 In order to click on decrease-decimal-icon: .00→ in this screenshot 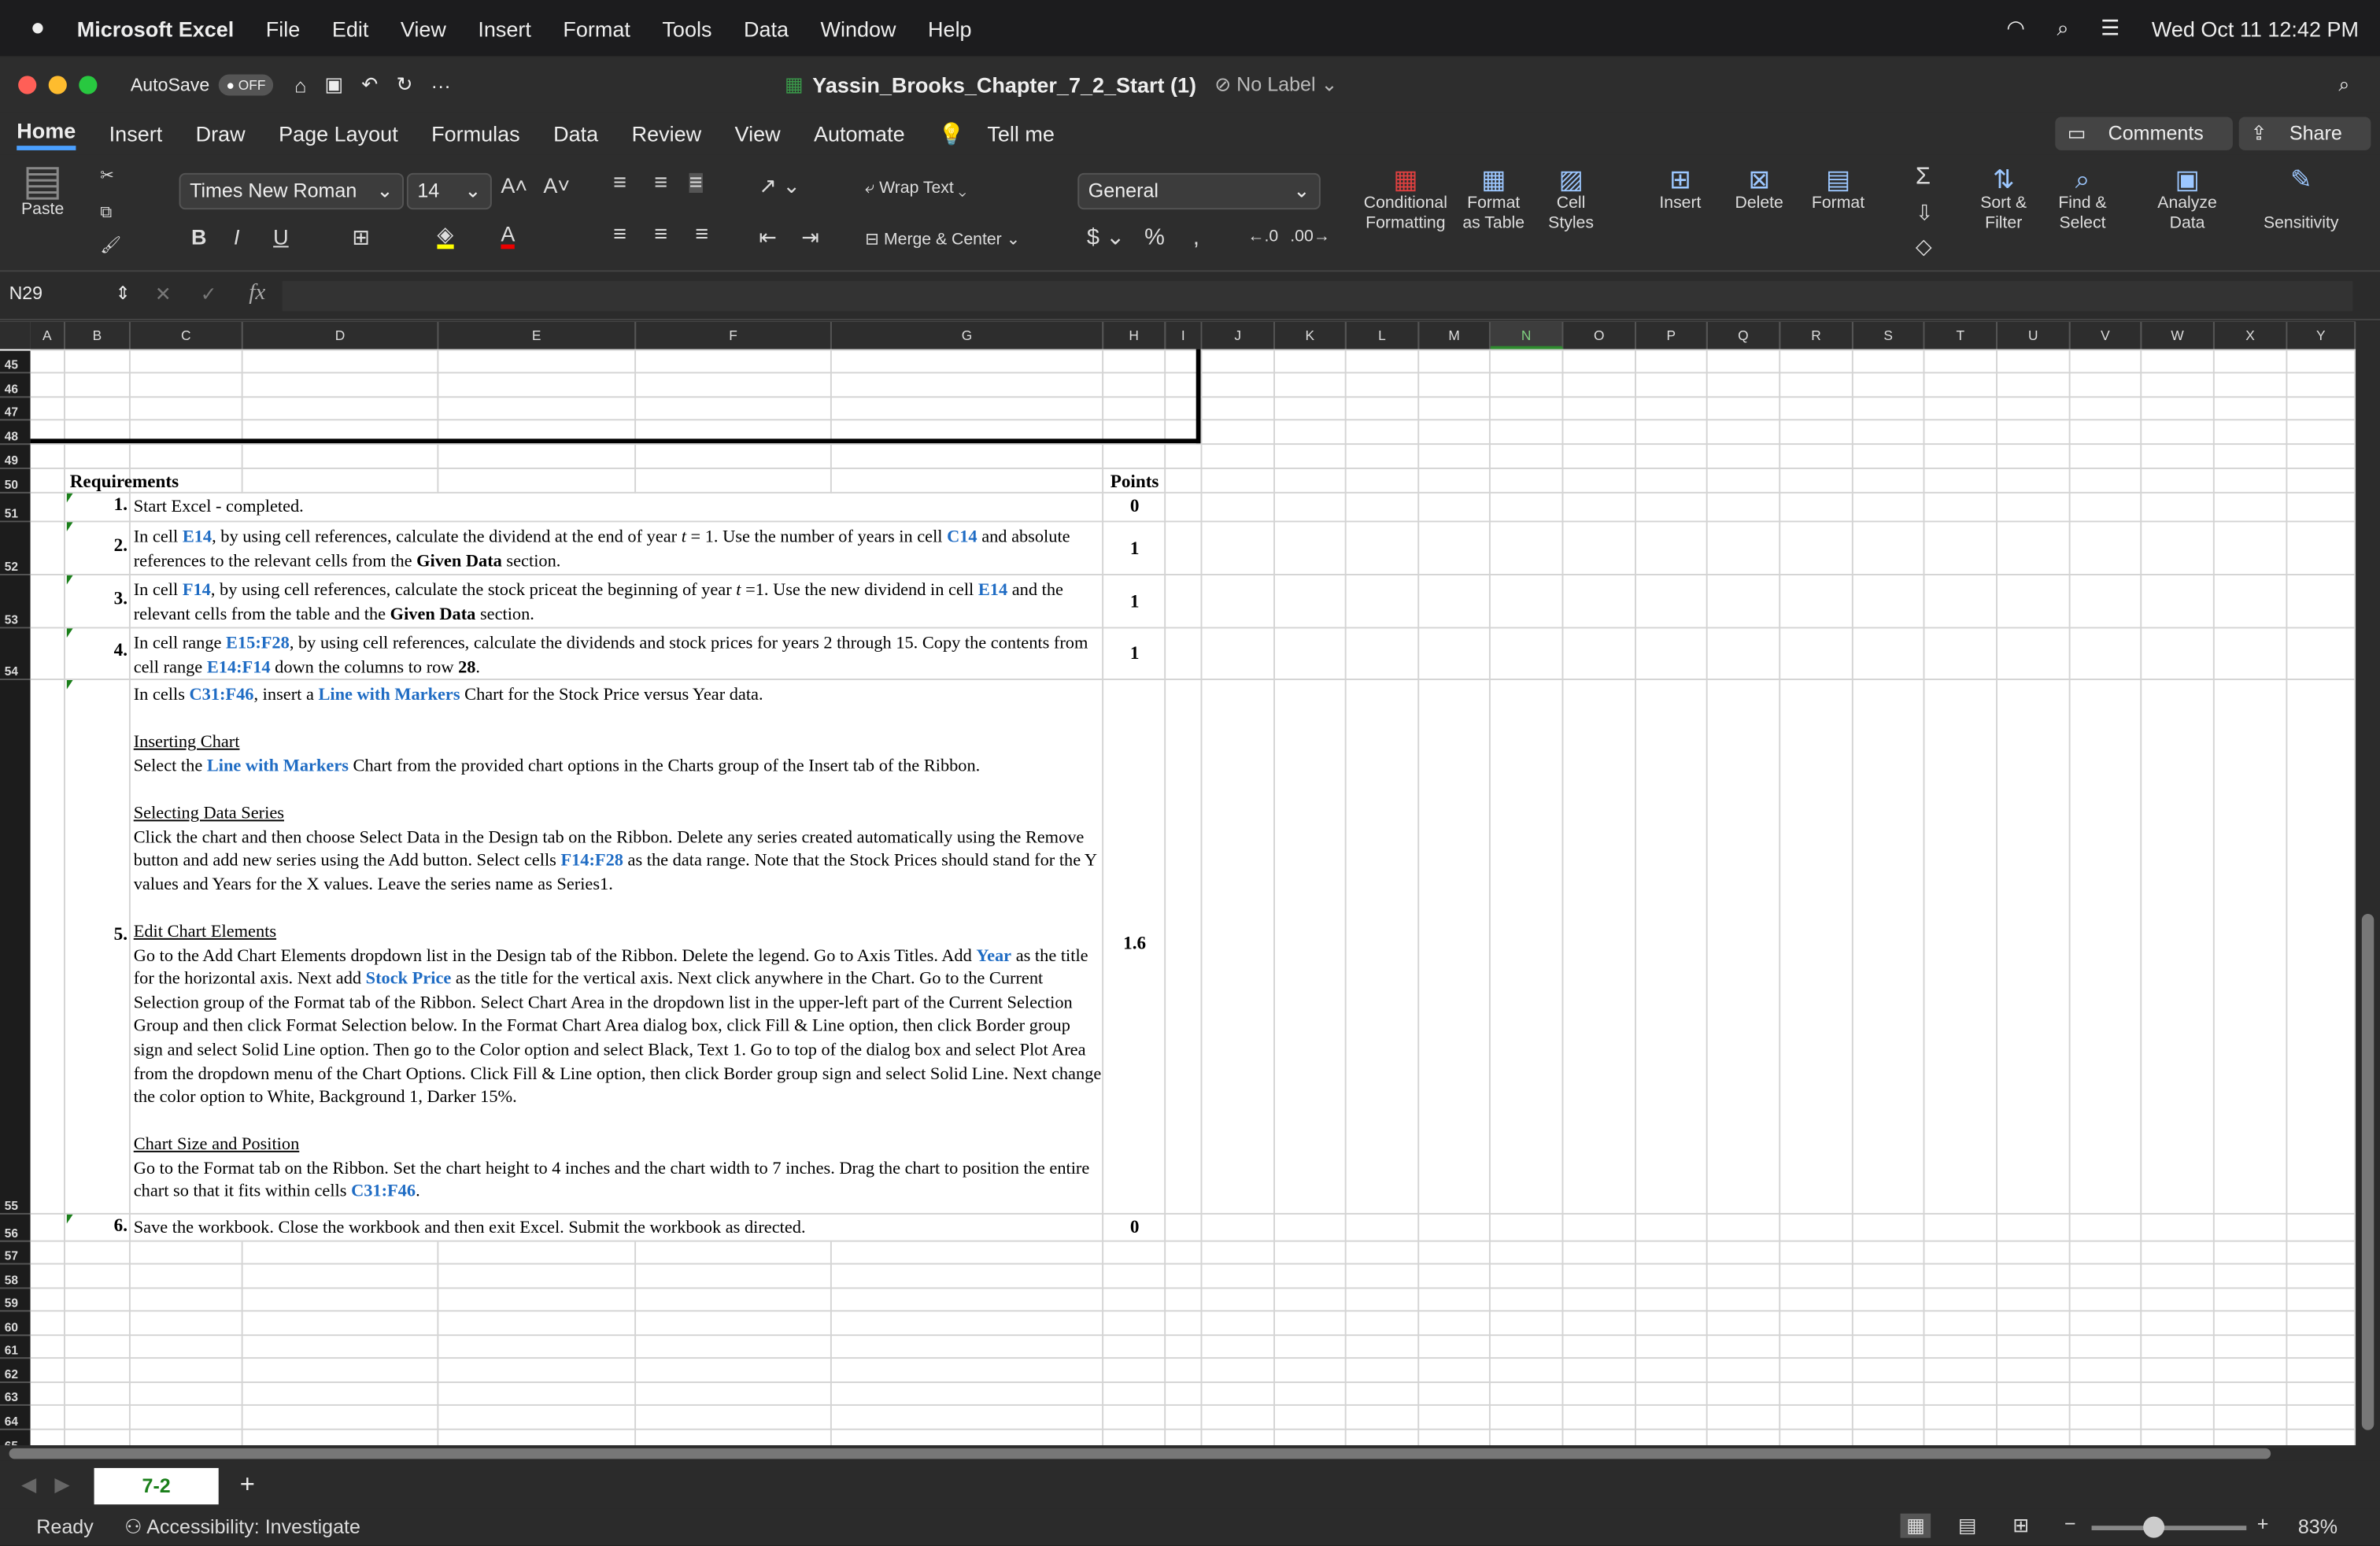, I will do `click(1310, 237)`.